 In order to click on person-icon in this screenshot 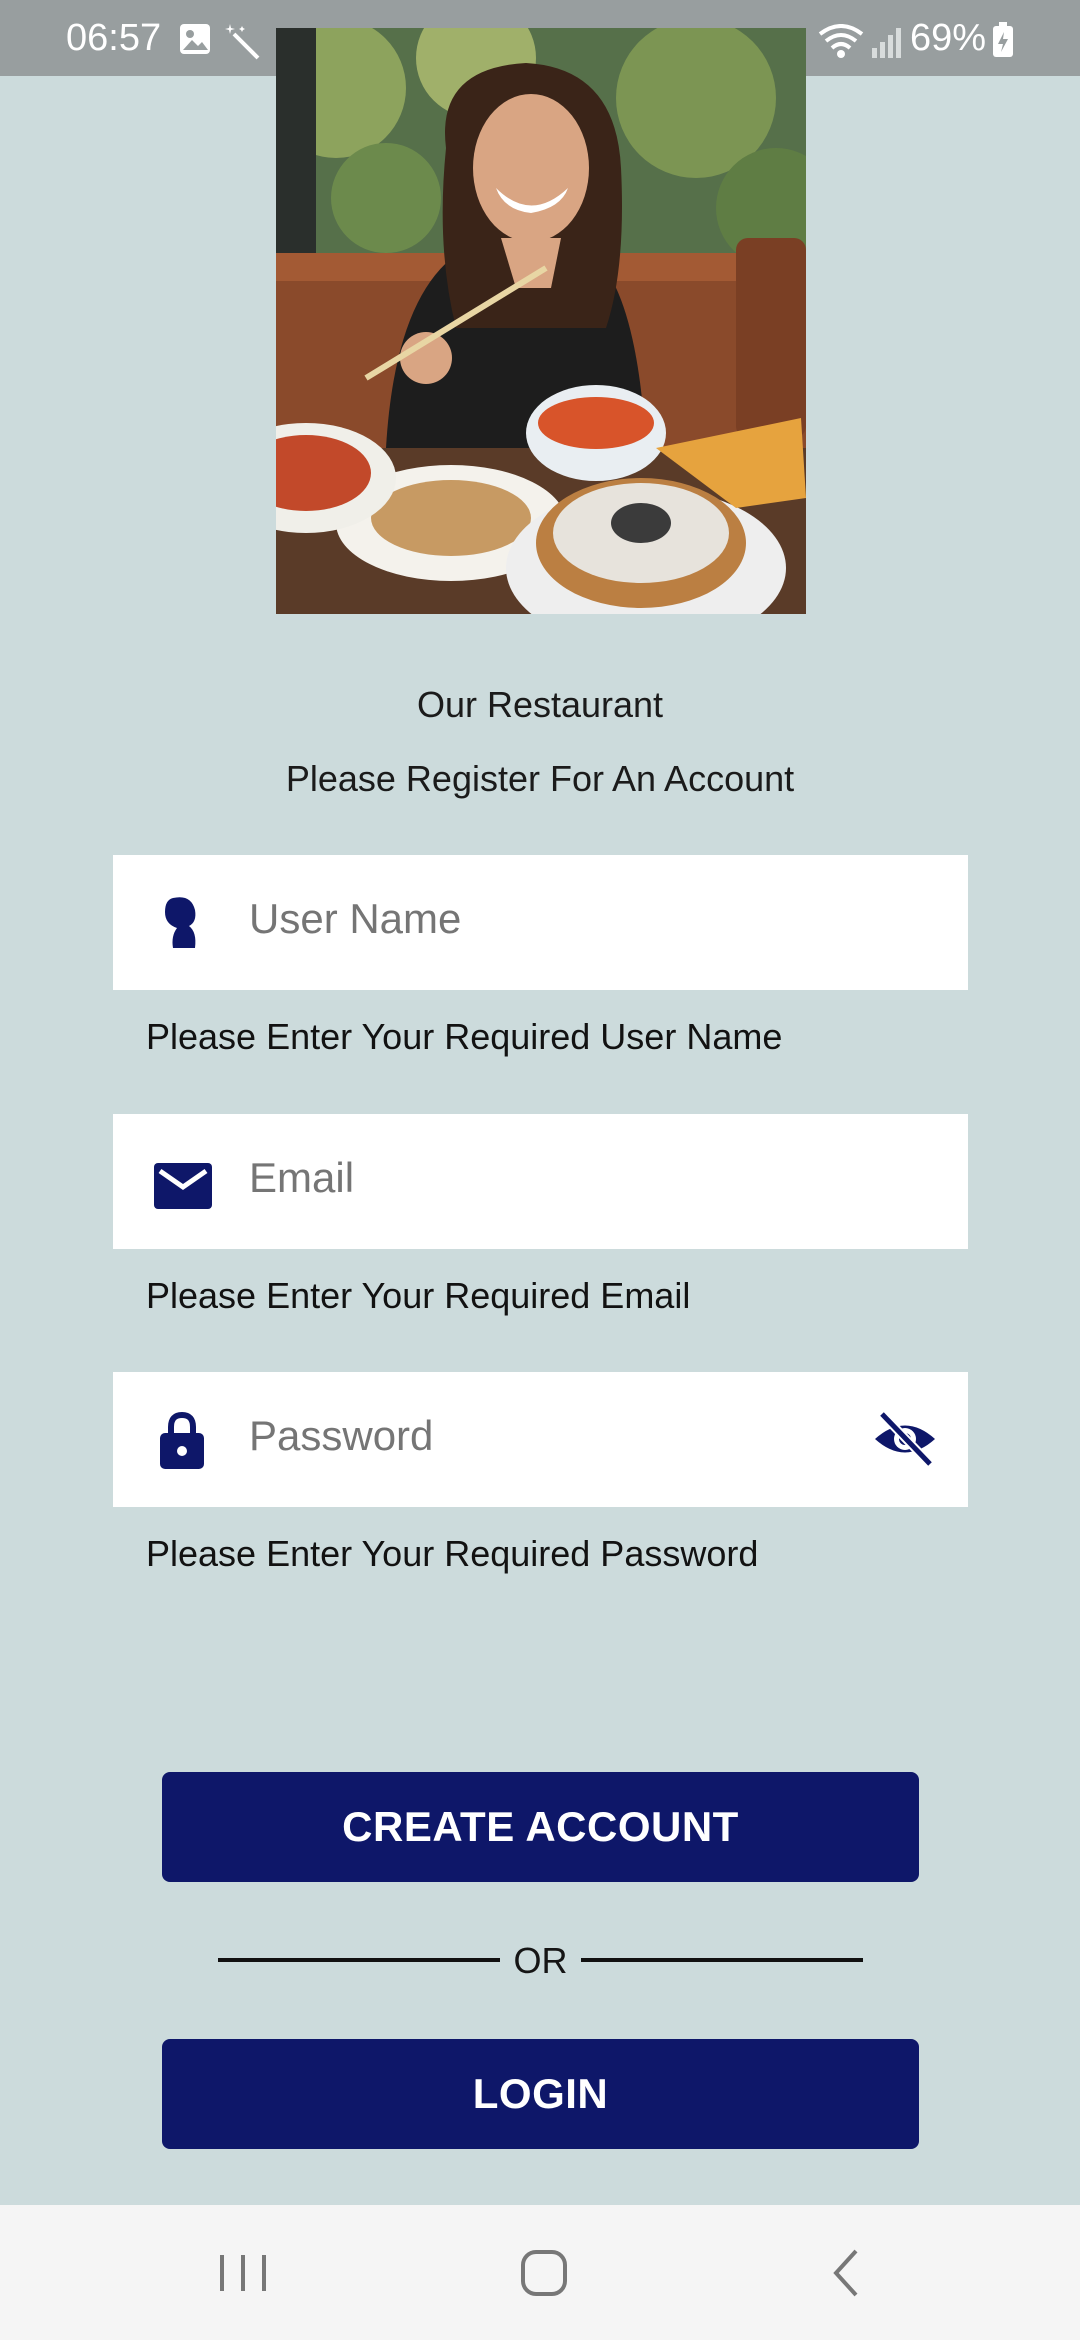, I will do `click(180, 922)`.